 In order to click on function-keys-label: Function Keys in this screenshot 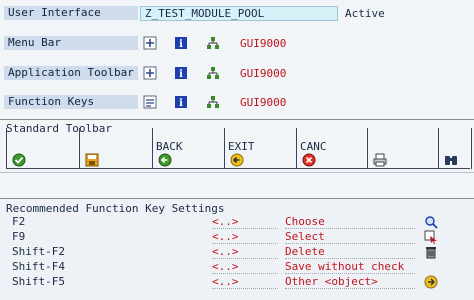, I will do `click(71, 102)`.